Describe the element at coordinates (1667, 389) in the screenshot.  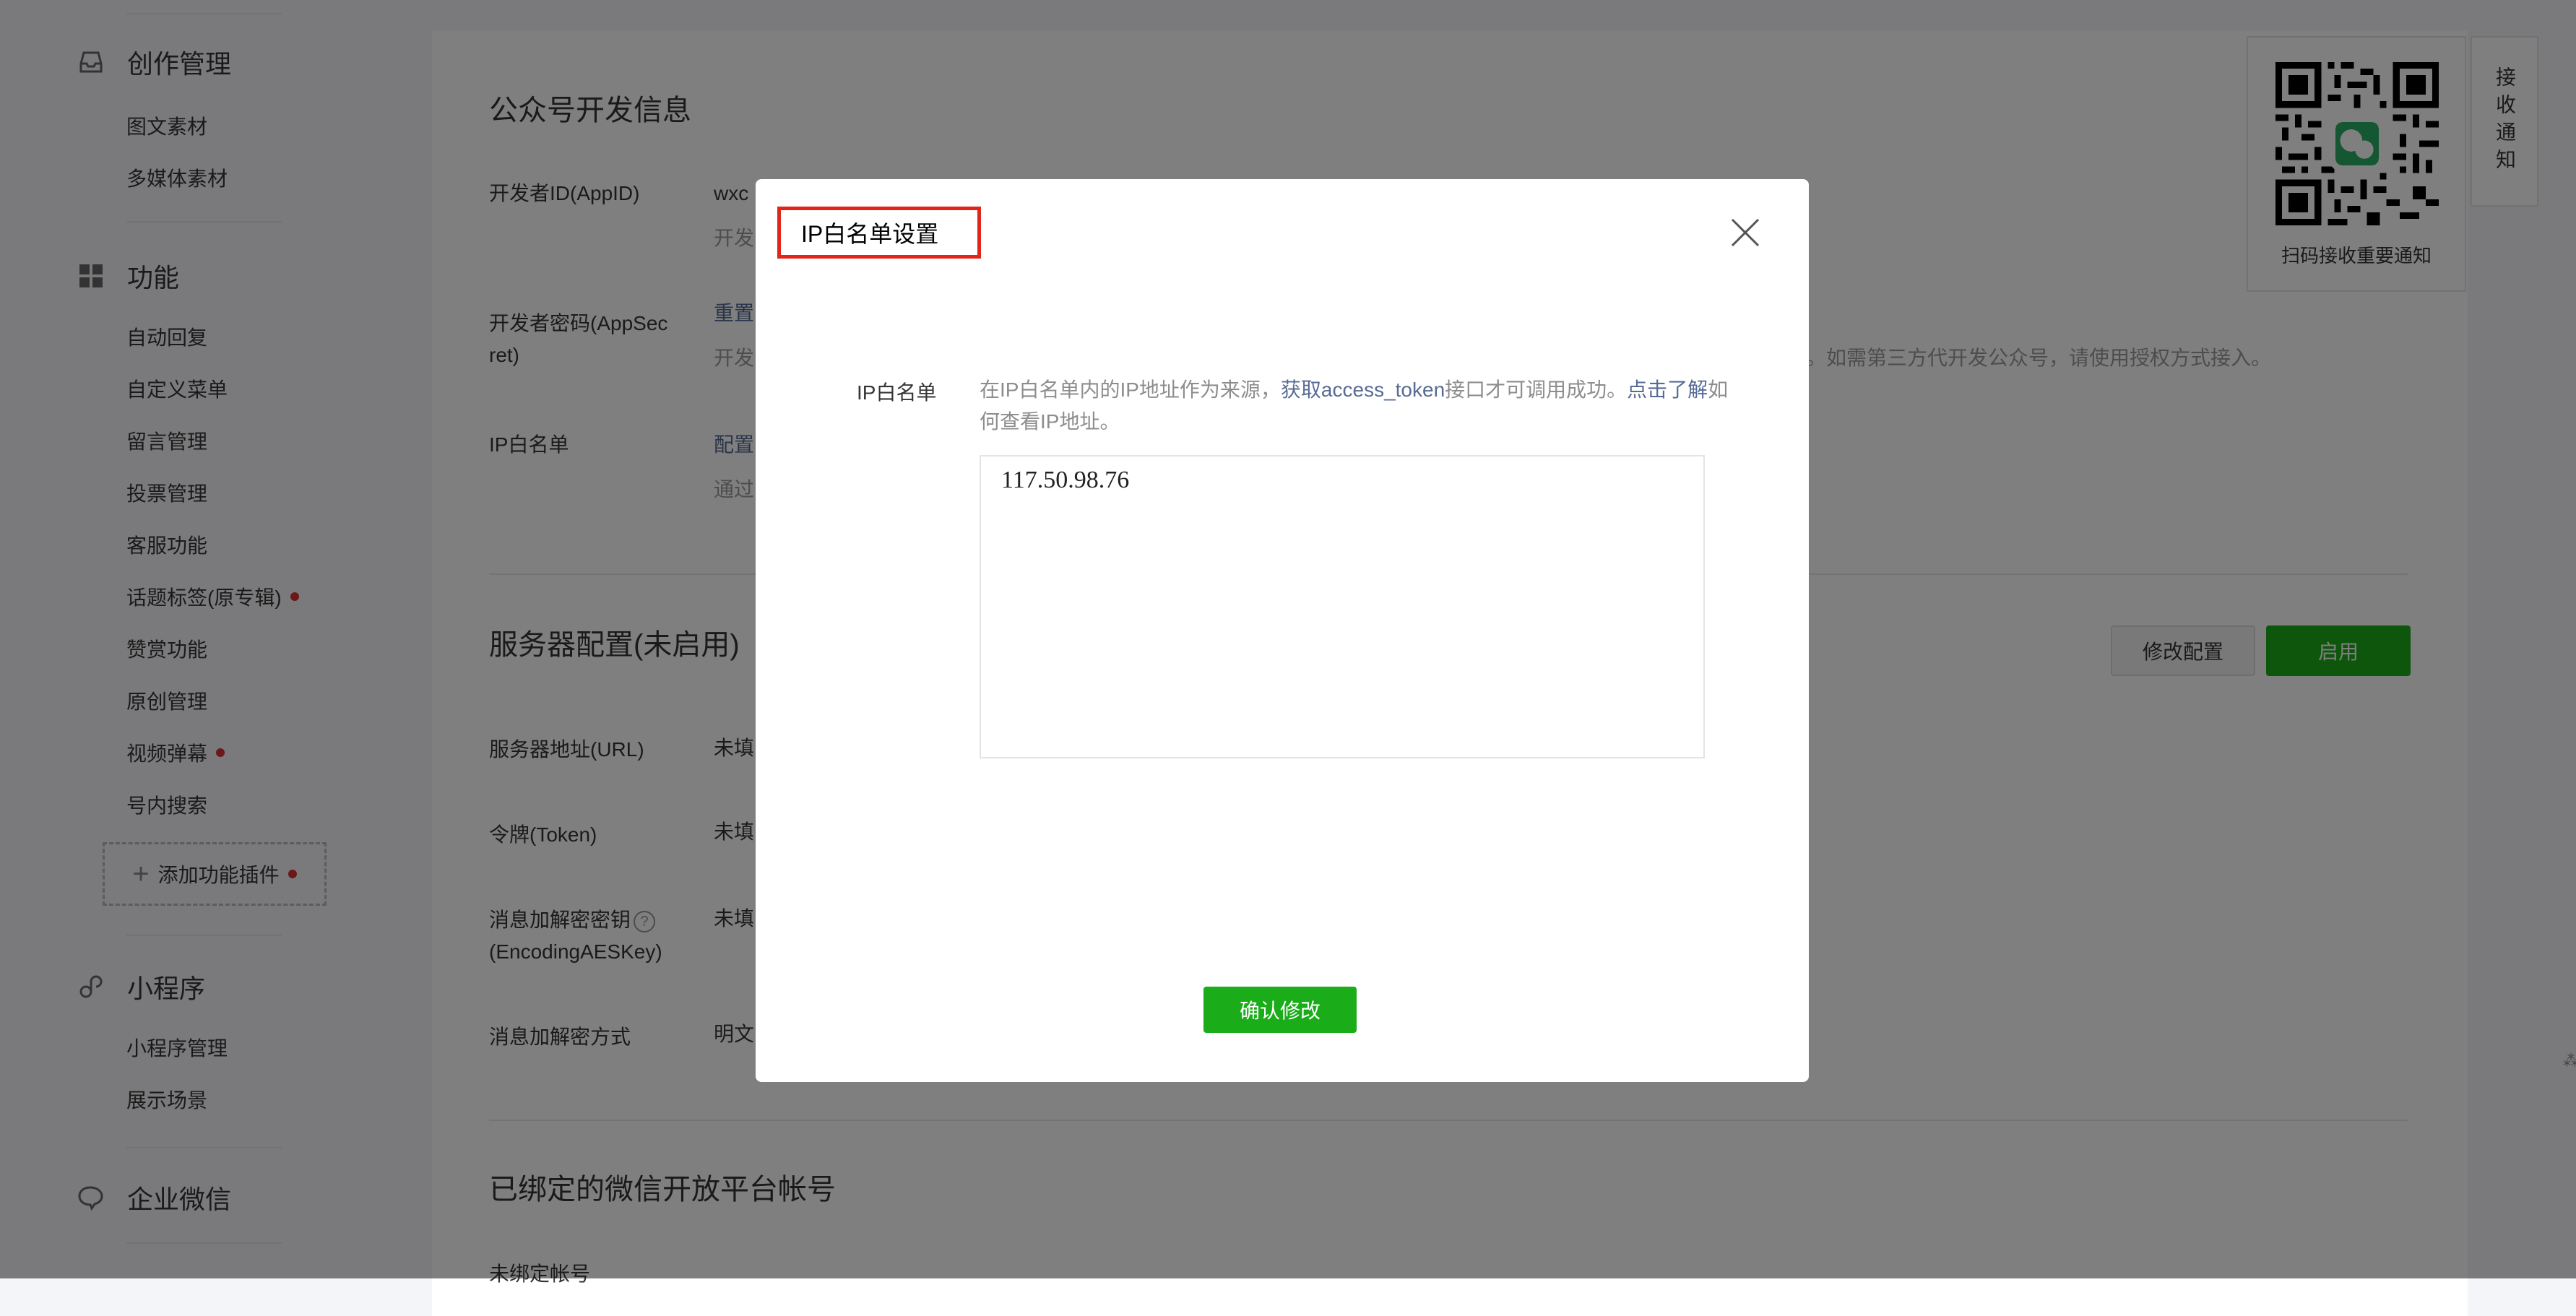
I see `learn-more-link: 点击了解` at that location.